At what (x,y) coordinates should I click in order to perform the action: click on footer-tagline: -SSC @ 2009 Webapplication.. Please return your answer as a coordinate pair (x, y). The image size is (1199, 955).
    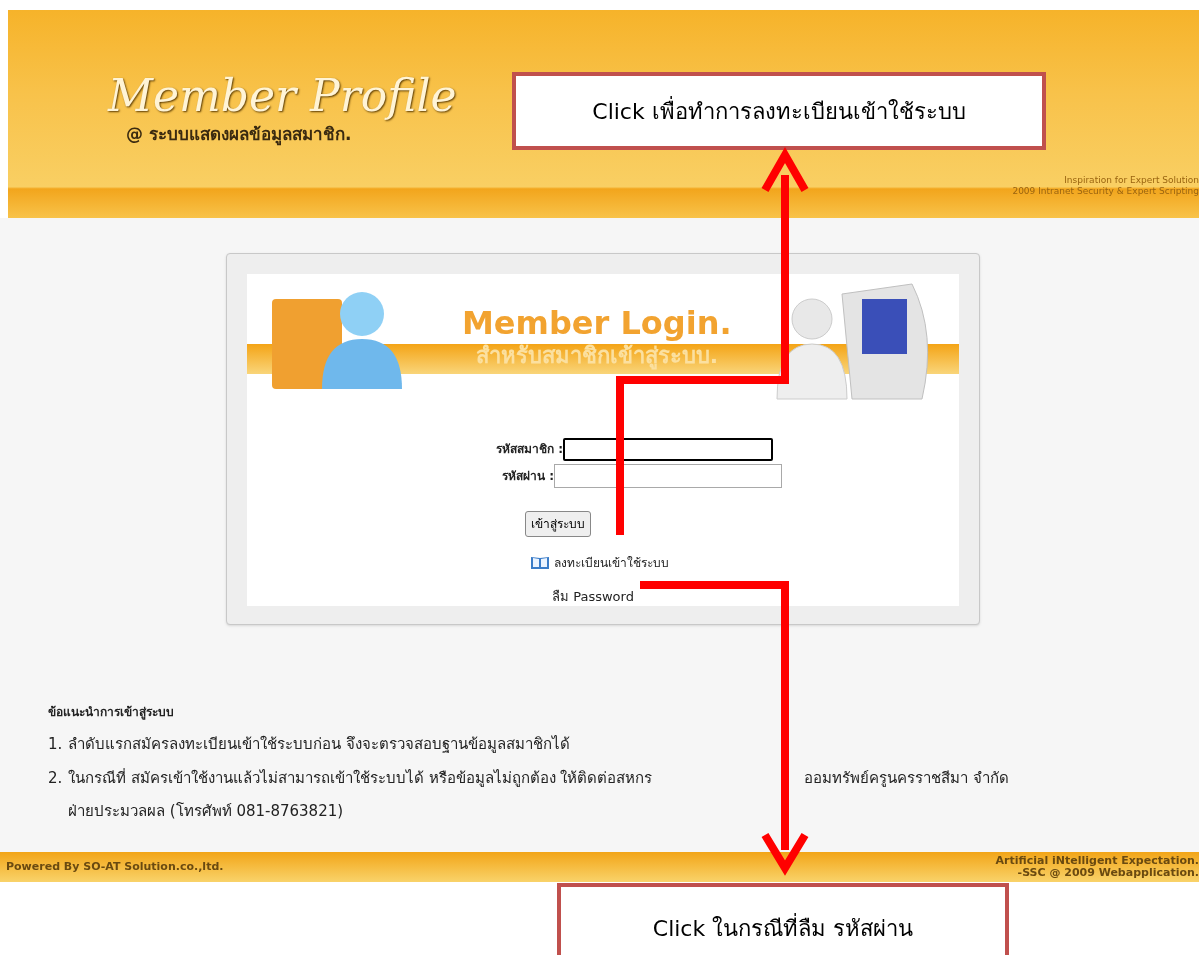
    Looking at the image, I should click on (1108, 873).